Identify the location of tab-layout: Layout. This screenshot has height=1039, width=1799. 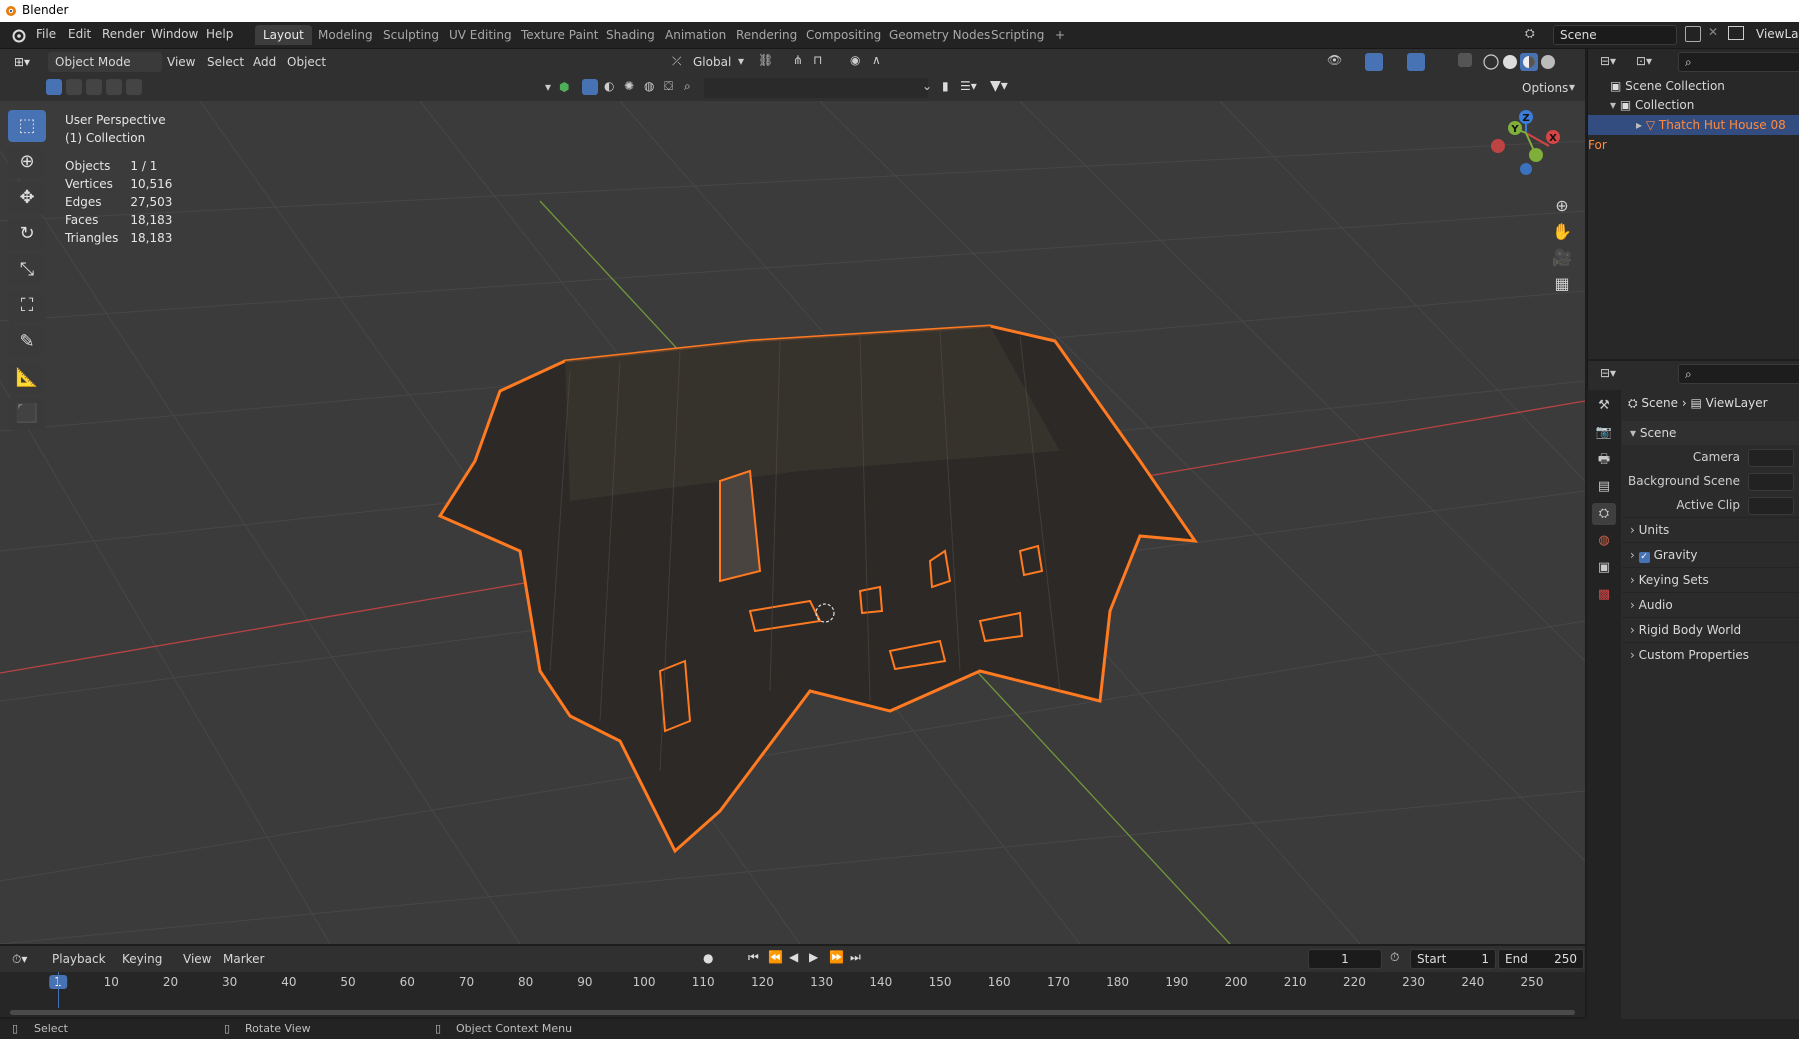
(283, 35).